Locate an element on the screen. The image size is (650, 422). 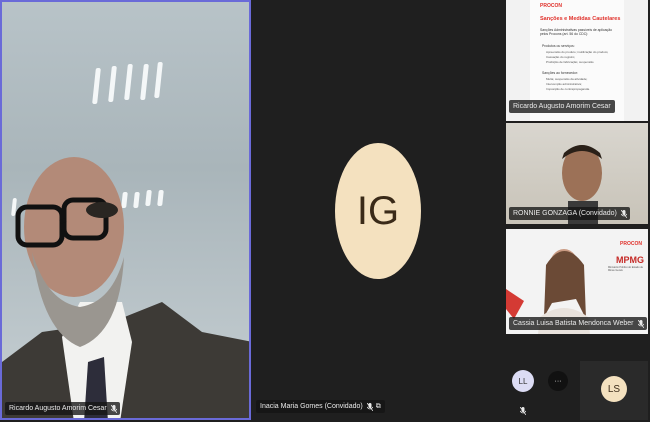
main-speaker-name: Ricardo Augusto Amorim Cesar is located at coordinates (58, 408).